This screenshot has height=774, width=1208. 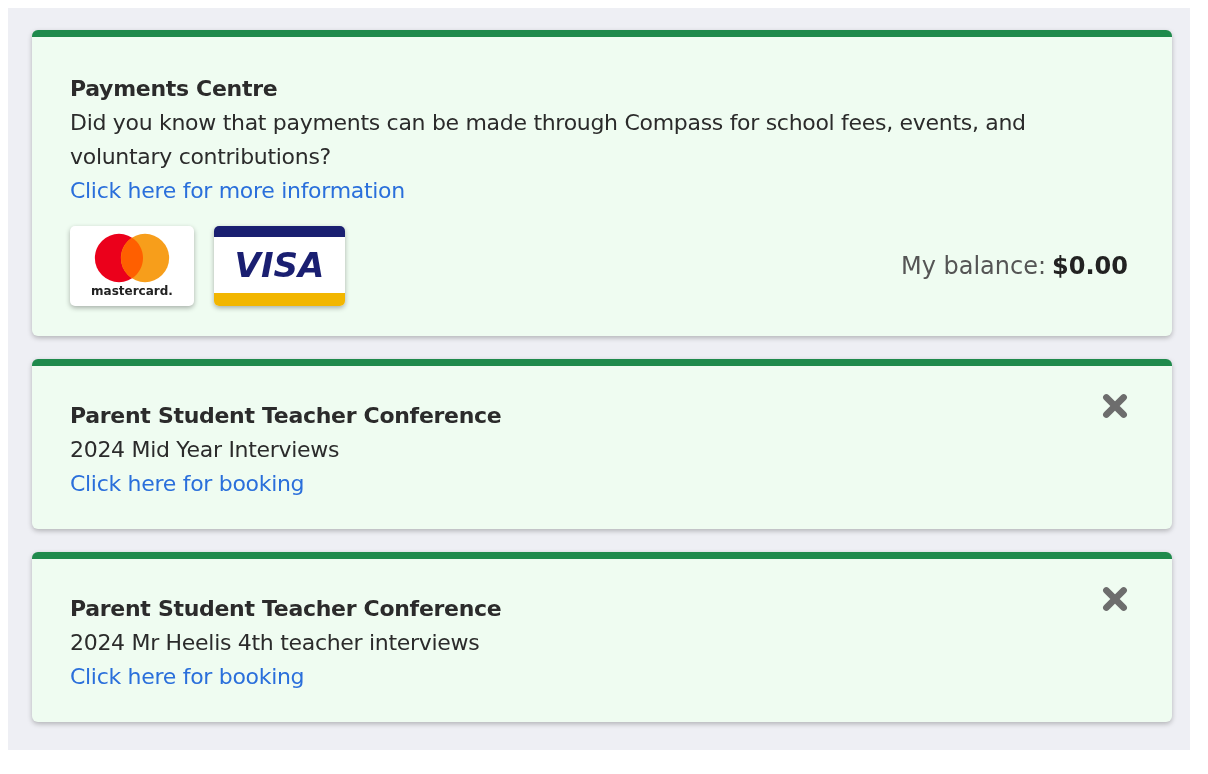 I want to click on balance-label: My balance:, so click(x=973, y=266).